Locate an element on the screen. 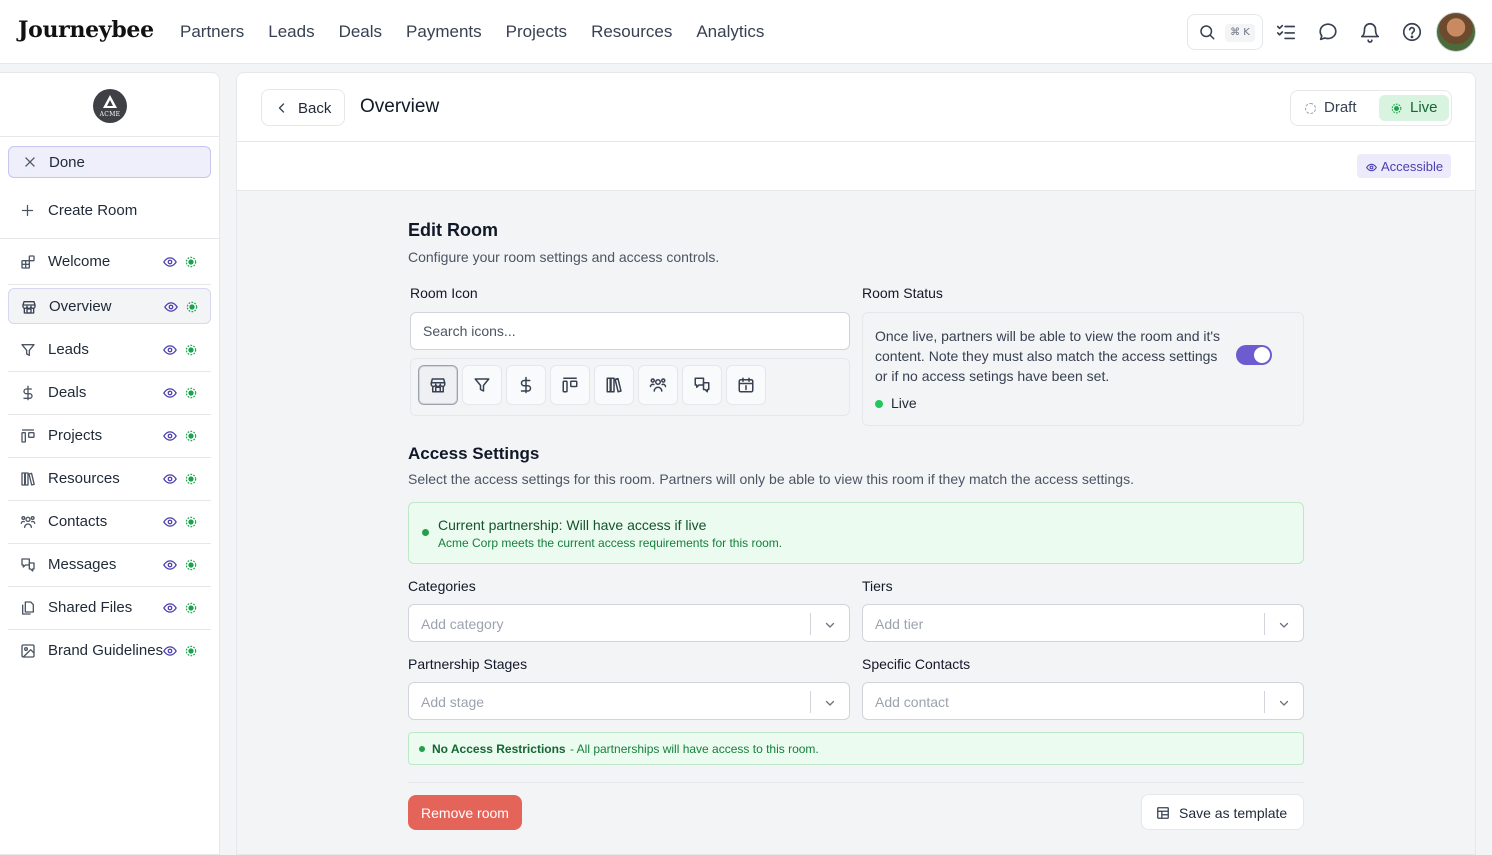 Image resolution: width=1492 pixels, height=855 pixels. brand-logo: Journeybee is located at coordinates (86, 30).